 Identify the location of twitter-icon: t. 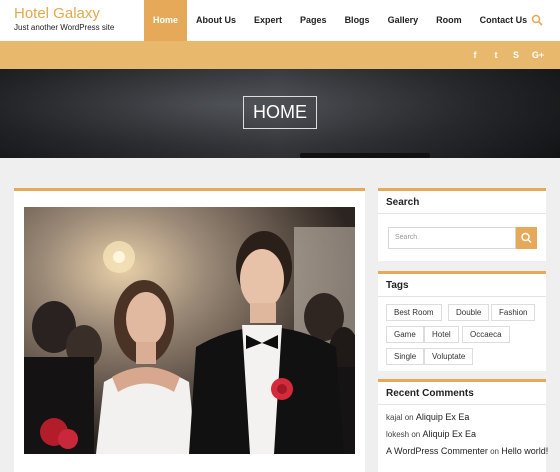
(496, 55).